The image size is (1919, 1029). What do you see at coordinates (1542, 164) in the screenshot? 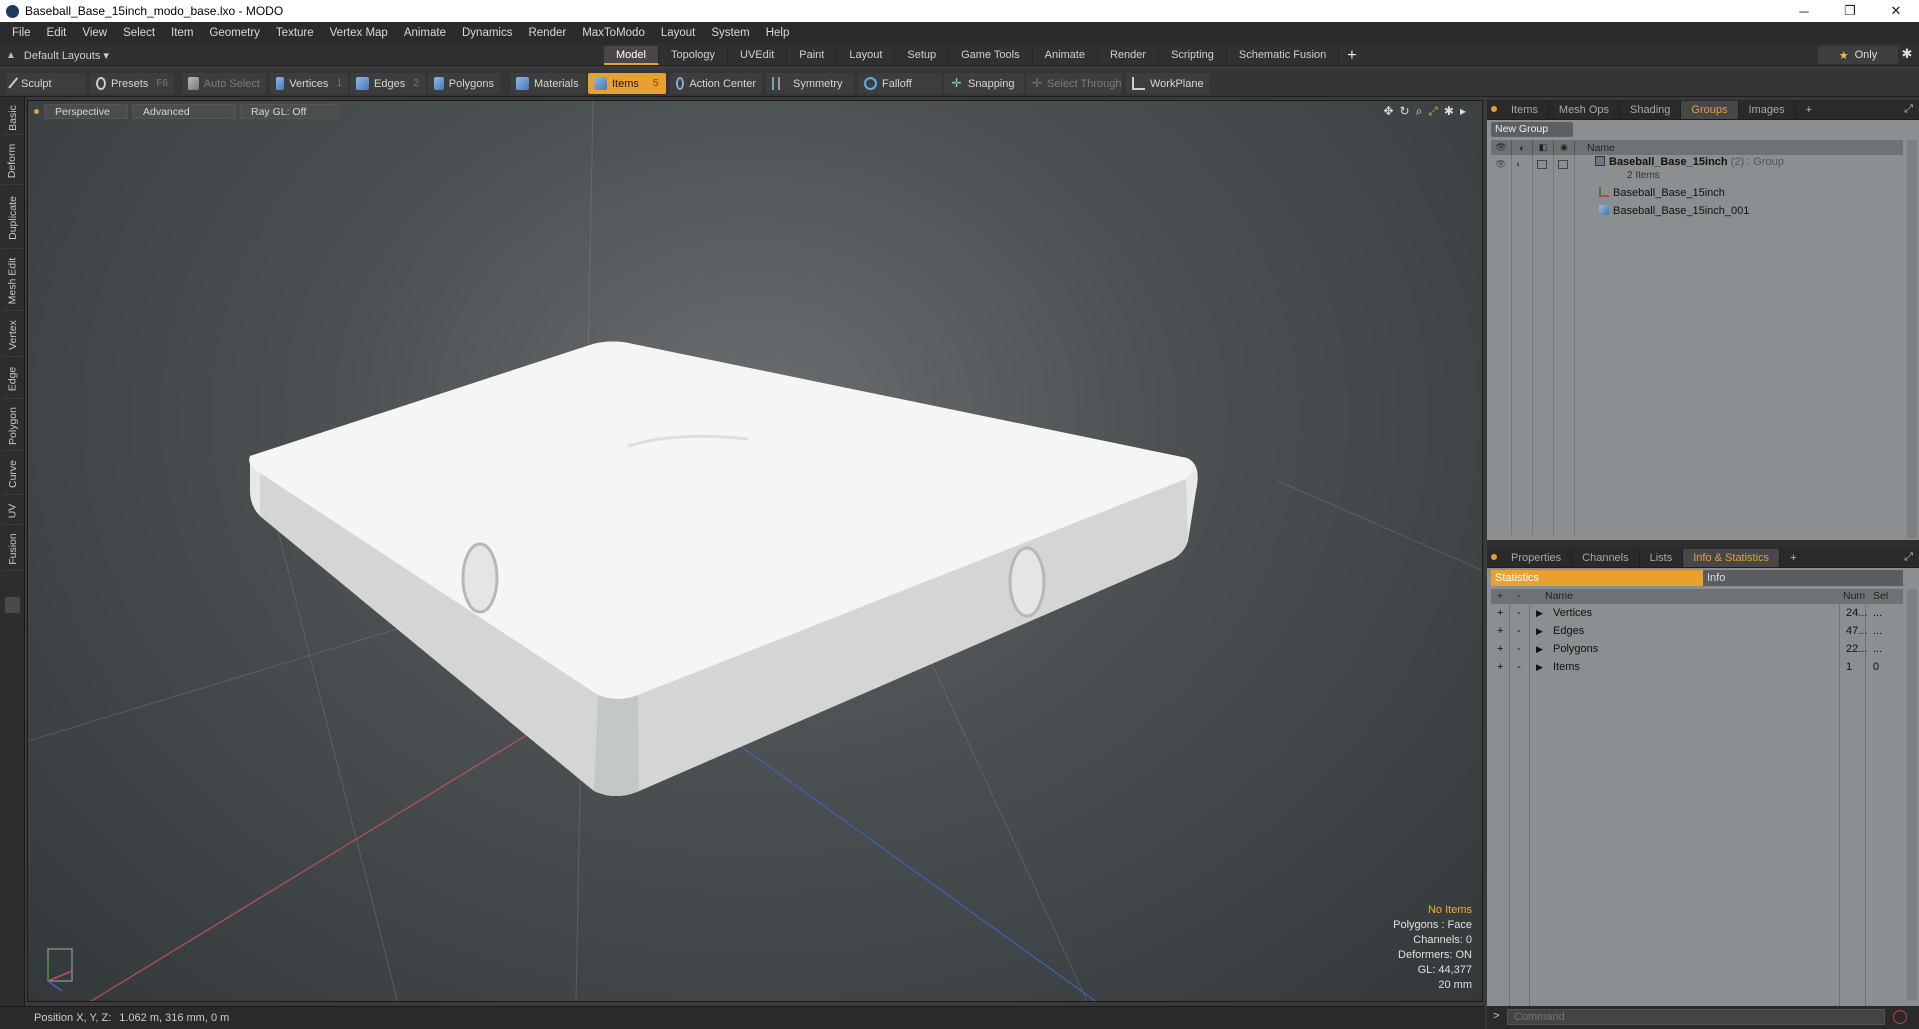
I see `group-lock-checkbox` at bounding box center [1542, 164].